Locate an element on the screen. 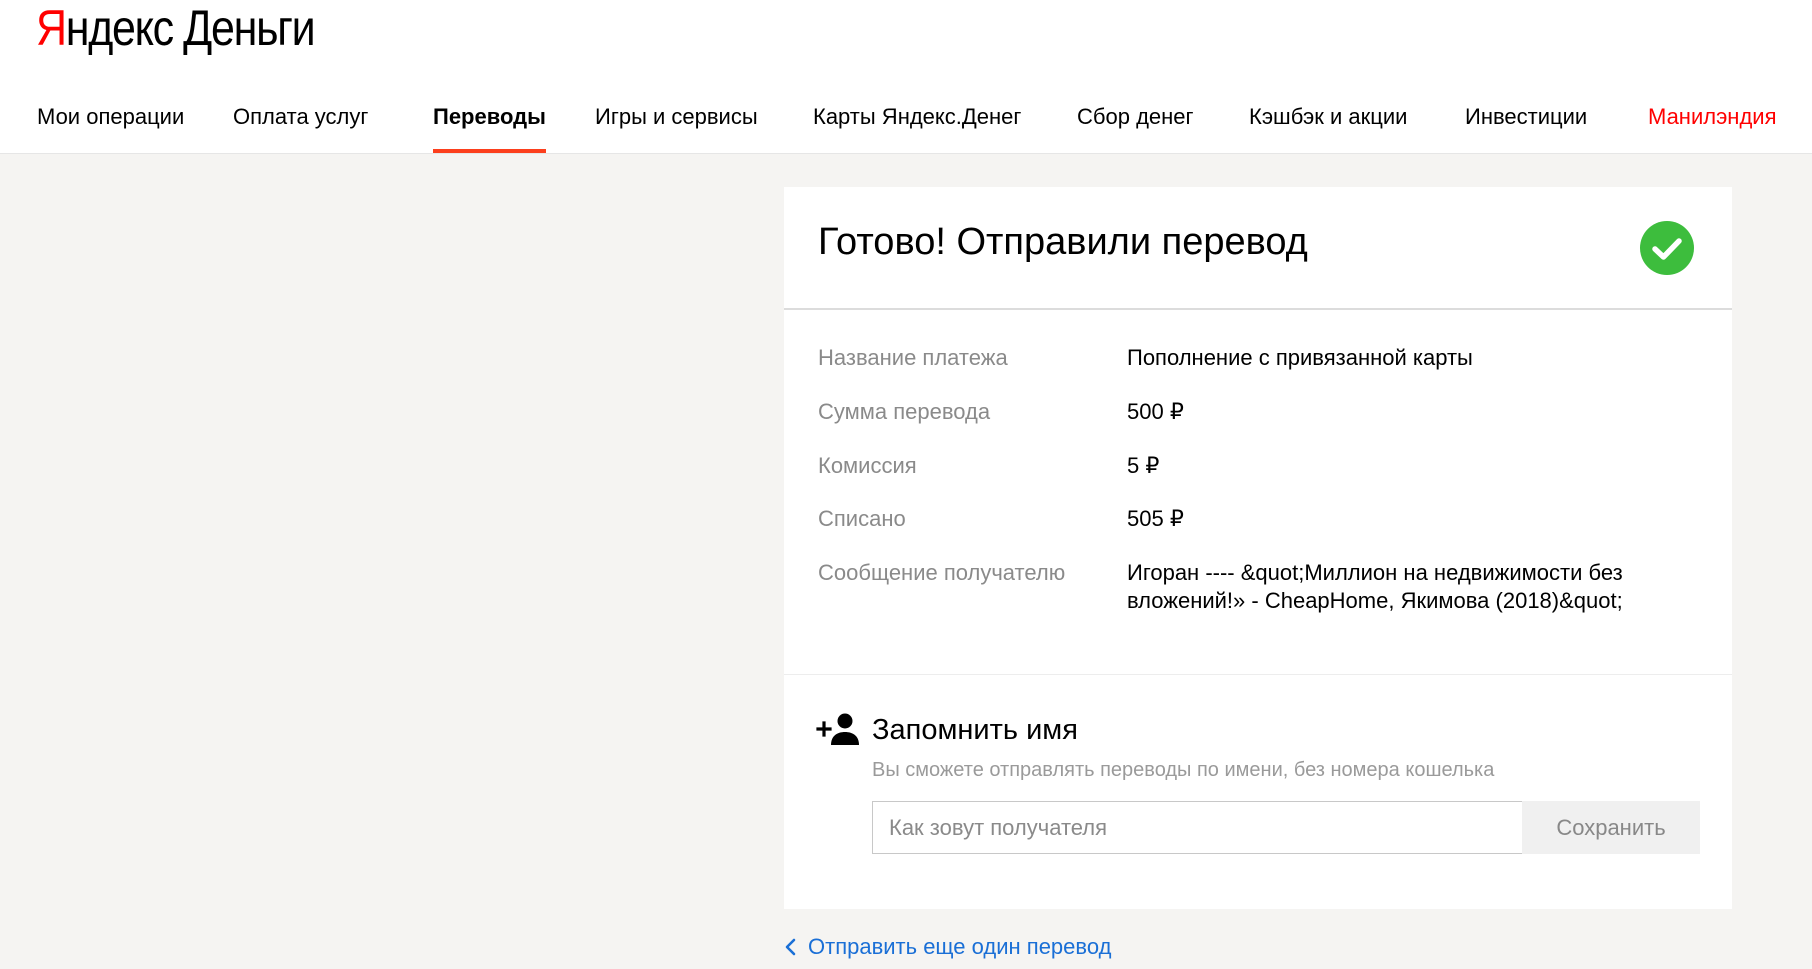  detail-value: Пополнение с привязанной карты is located at coordinates (1300, 357).